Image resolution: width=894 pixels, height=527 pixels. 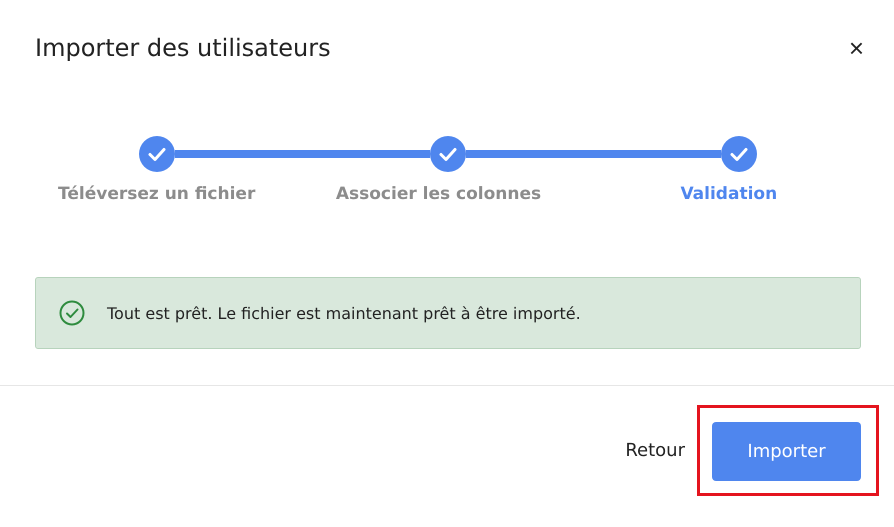 What do you see at coordinates (183, 48) in the screenshot?
I see `dialog-title: Importer des utilisateurs` at bounding box center [183, 48].